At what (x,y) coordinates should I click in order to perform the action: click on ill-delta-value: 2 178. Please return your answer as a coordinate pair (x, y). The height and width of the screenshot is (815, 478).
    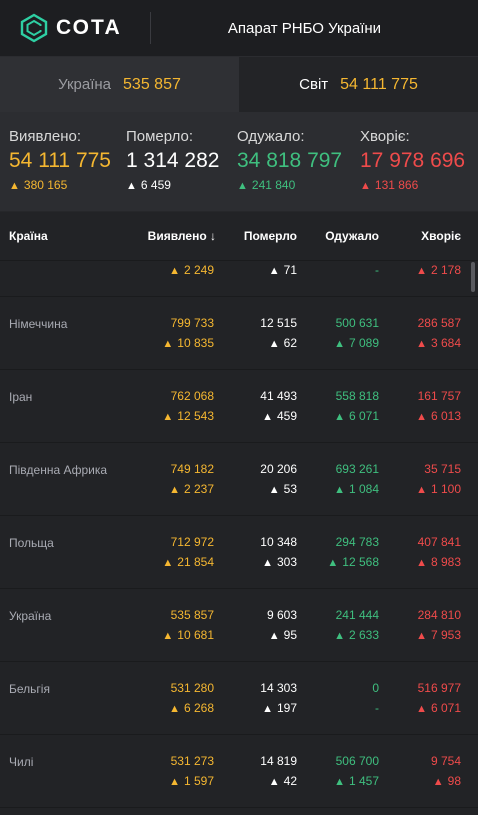
    Looking at the image, I should click on (445, 270).